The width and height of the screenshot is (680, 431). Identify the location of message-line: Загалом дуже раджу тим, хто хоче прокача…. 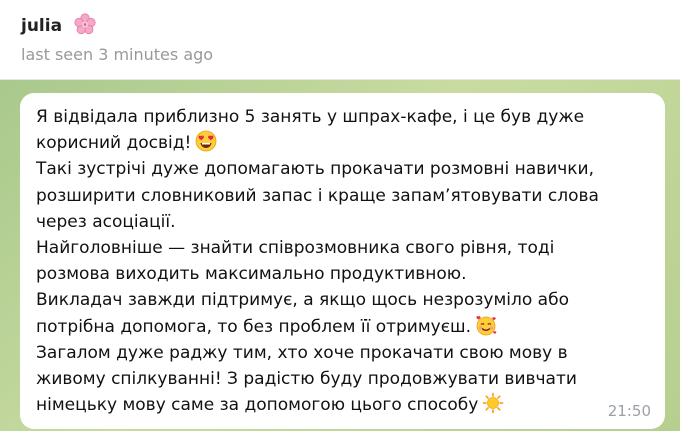
(302, 352).